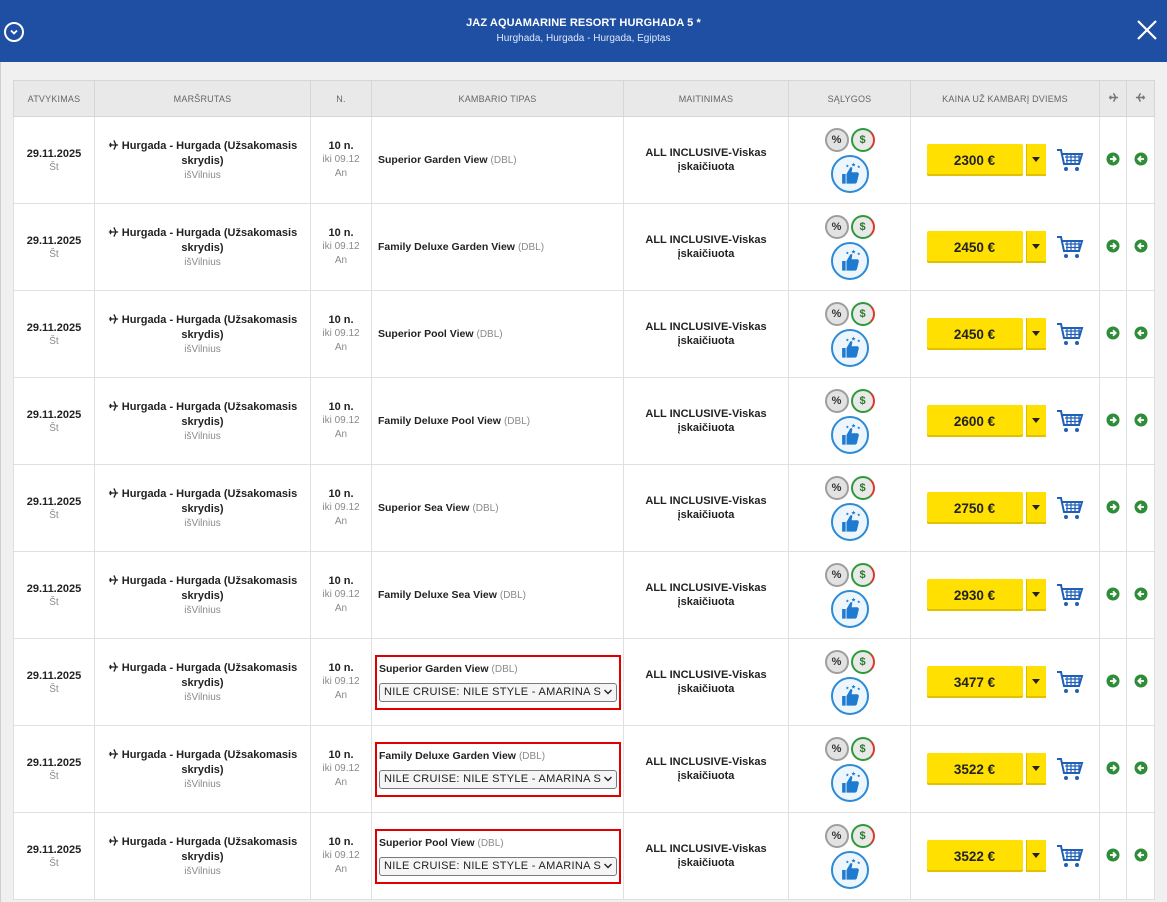 The height and width of the screenshot is (902, 1167). I want to click on price-button: 2300 €, so click(974, 160).